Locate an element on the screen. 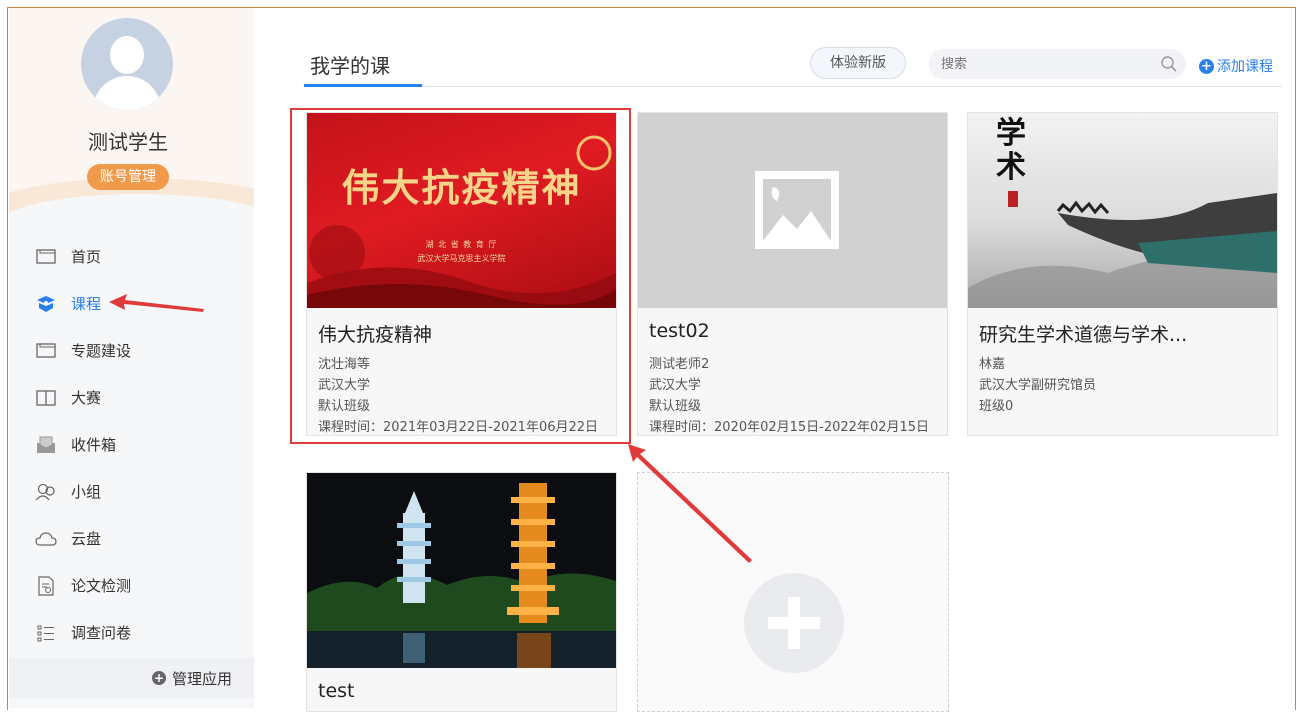  add-course-label: 添加课程 is located at coordinates (1245, 67).